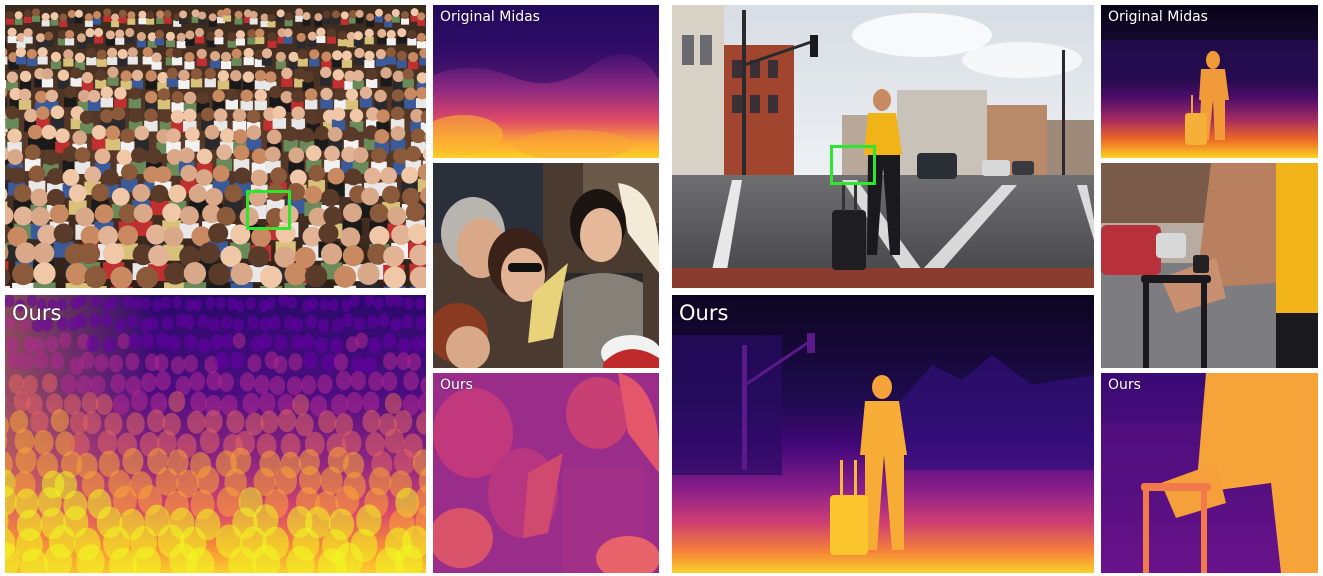 The height and width of the screenshot is (576, 1323). I want to click on crowd-ours-depth-zoomed: Ours, so click(546, 473).